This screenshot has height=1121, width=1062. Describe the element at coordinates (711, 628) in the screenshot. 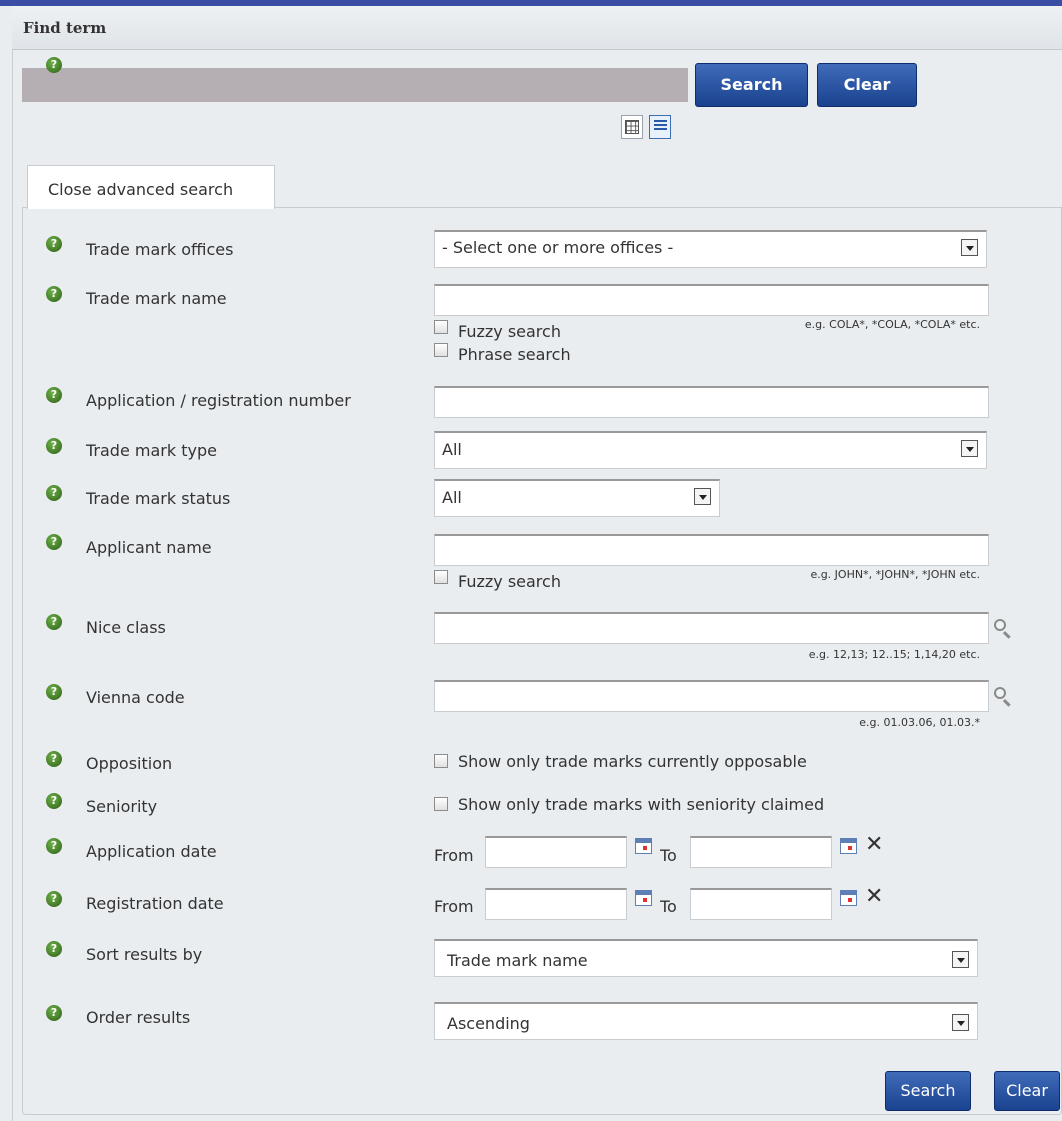

I see `nice-class-input` at that location.